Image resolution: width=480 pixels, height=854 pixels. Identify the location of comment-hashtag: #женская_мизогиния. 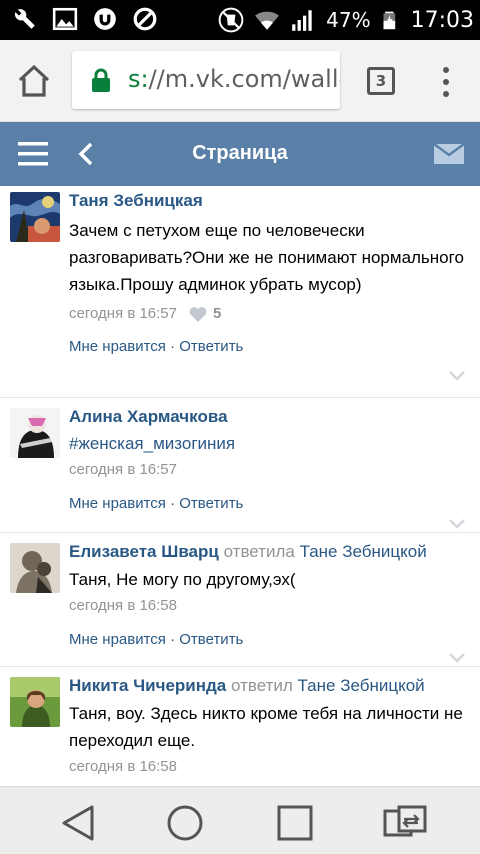
(269, 443).